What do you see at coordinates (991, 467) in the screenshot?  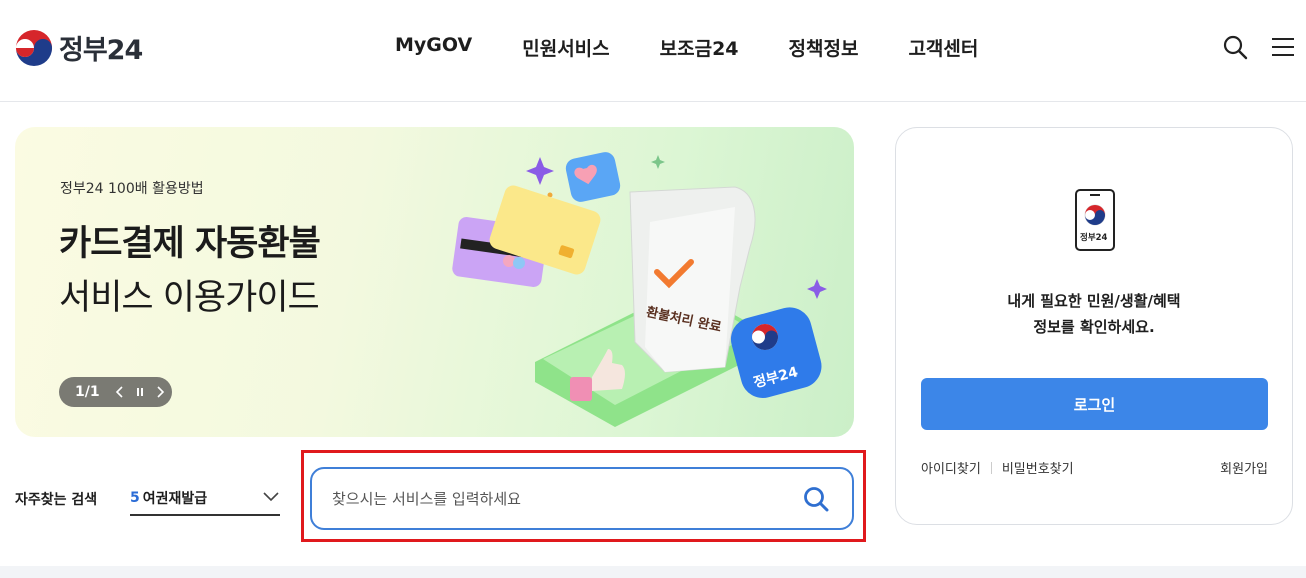 I see `link-divider` at bounding box center [991, 467].